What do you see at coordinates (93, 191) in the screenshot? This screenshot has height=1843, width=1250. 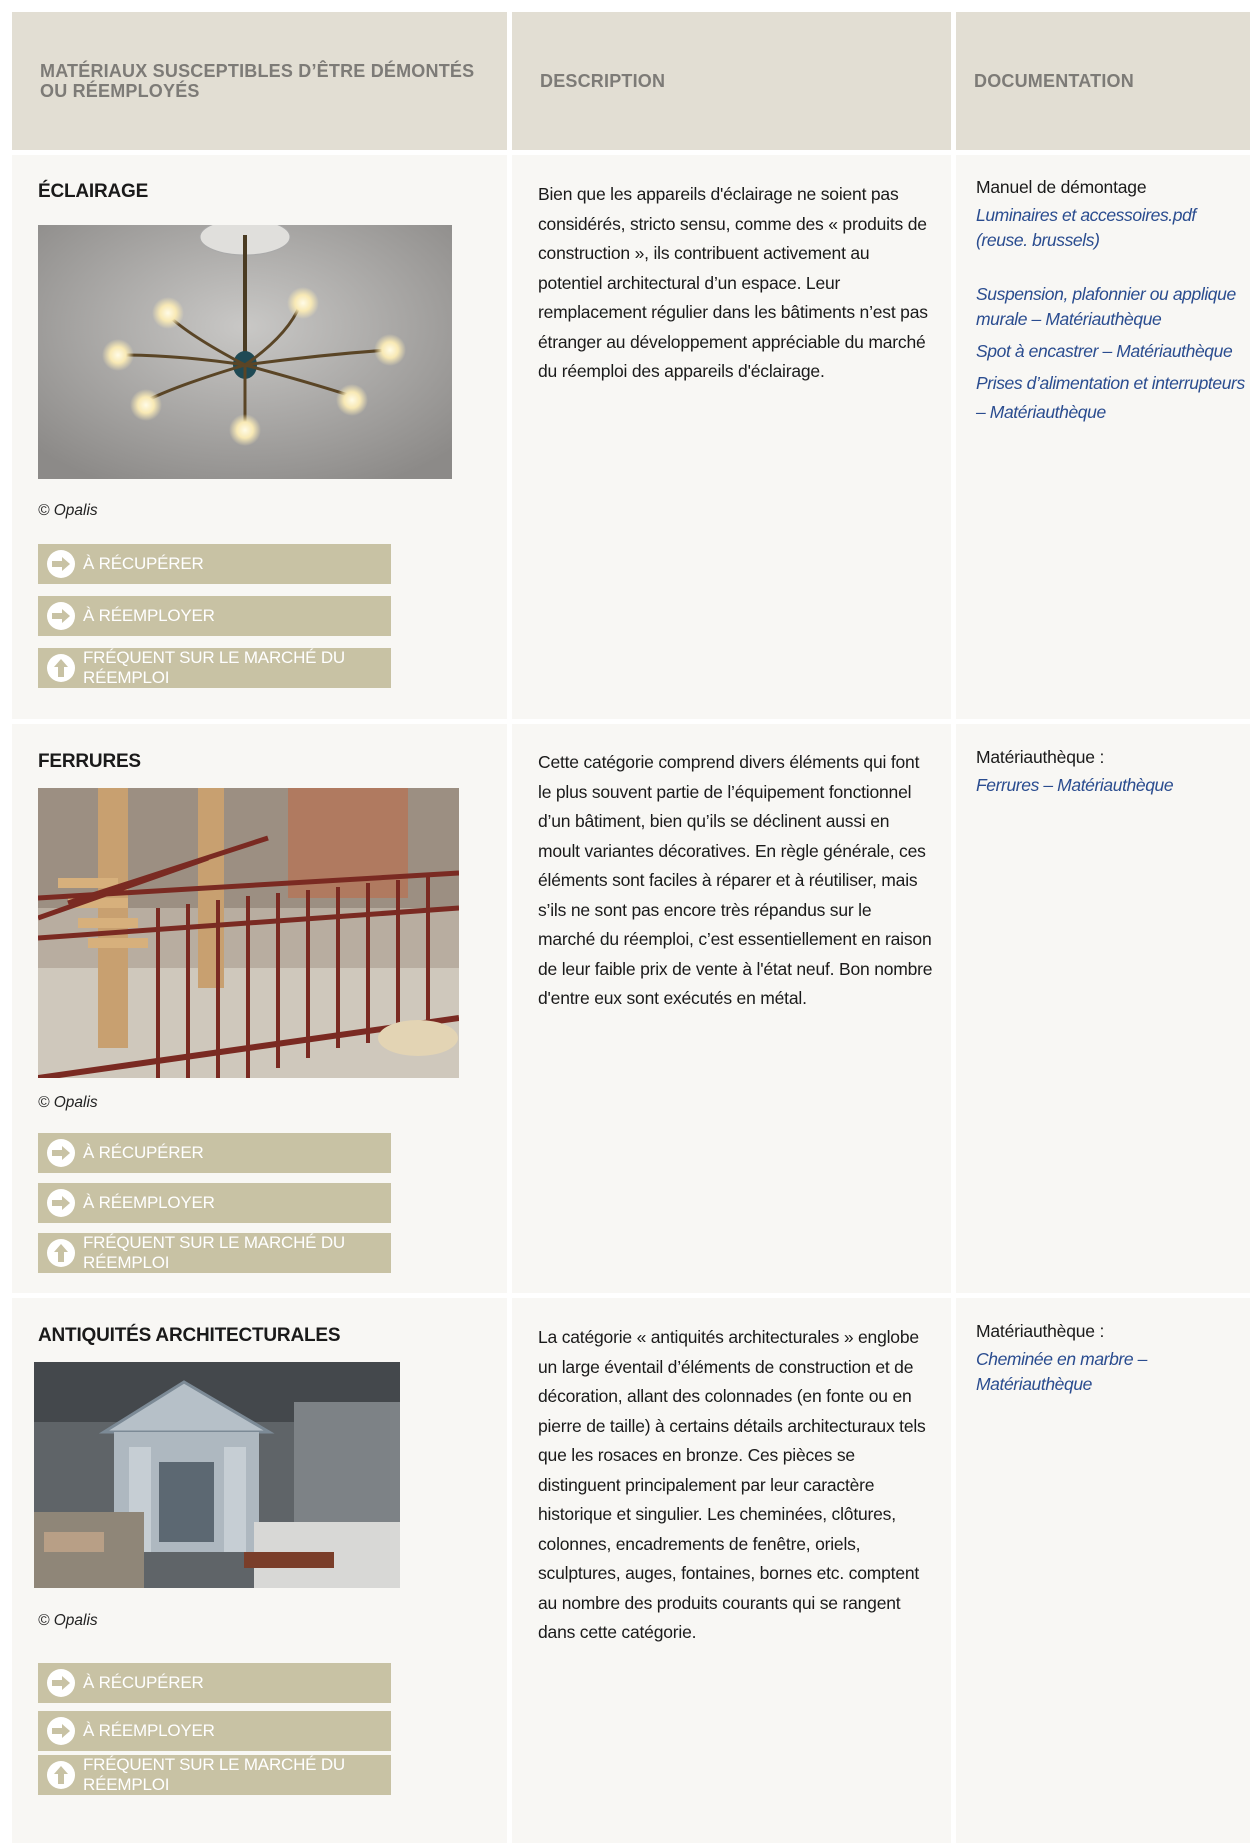 I see `row-title: ÉCLAIRAGE` at bounding box center [93, 191].